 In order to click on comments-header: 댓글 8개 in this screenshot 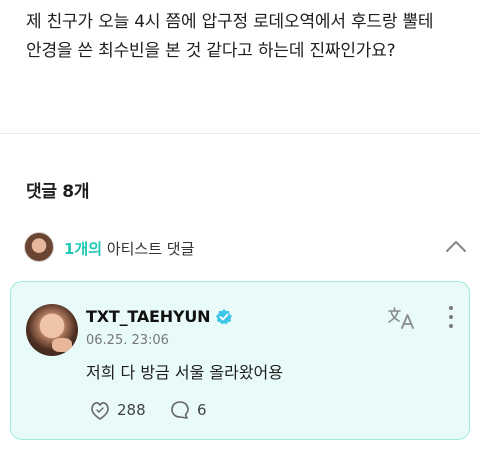, I will do `click(58, 192)`.